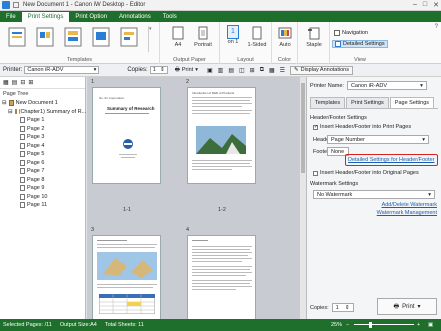 This screenshot has height=331, width=441. I want to click on tab-file: File, so click(11, 16).